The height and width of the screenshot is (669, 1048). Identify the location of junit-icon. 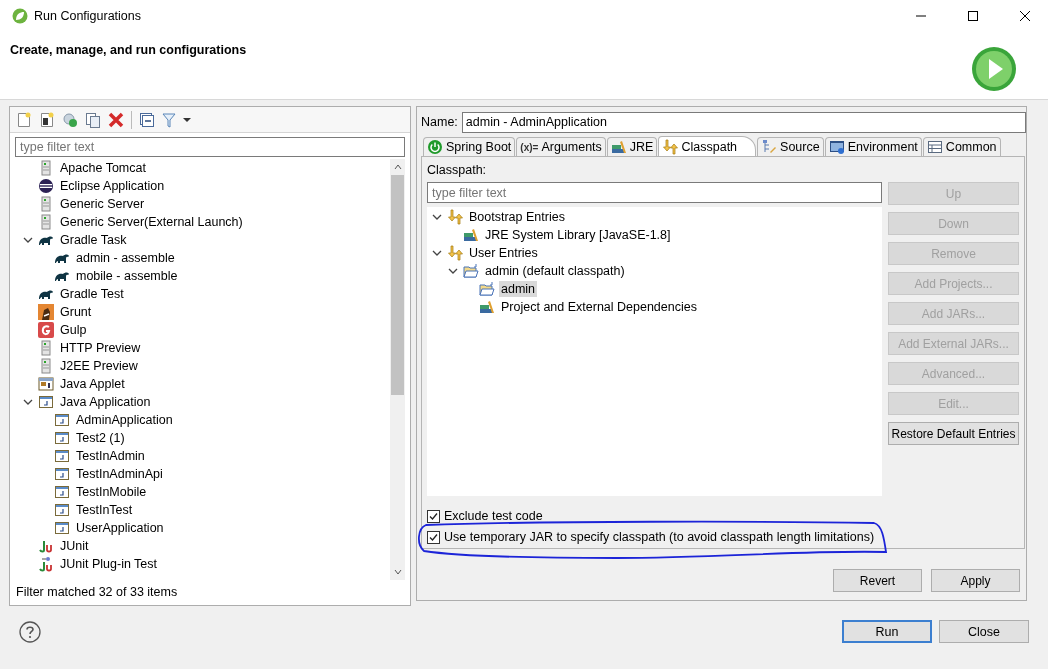
(46, 546).